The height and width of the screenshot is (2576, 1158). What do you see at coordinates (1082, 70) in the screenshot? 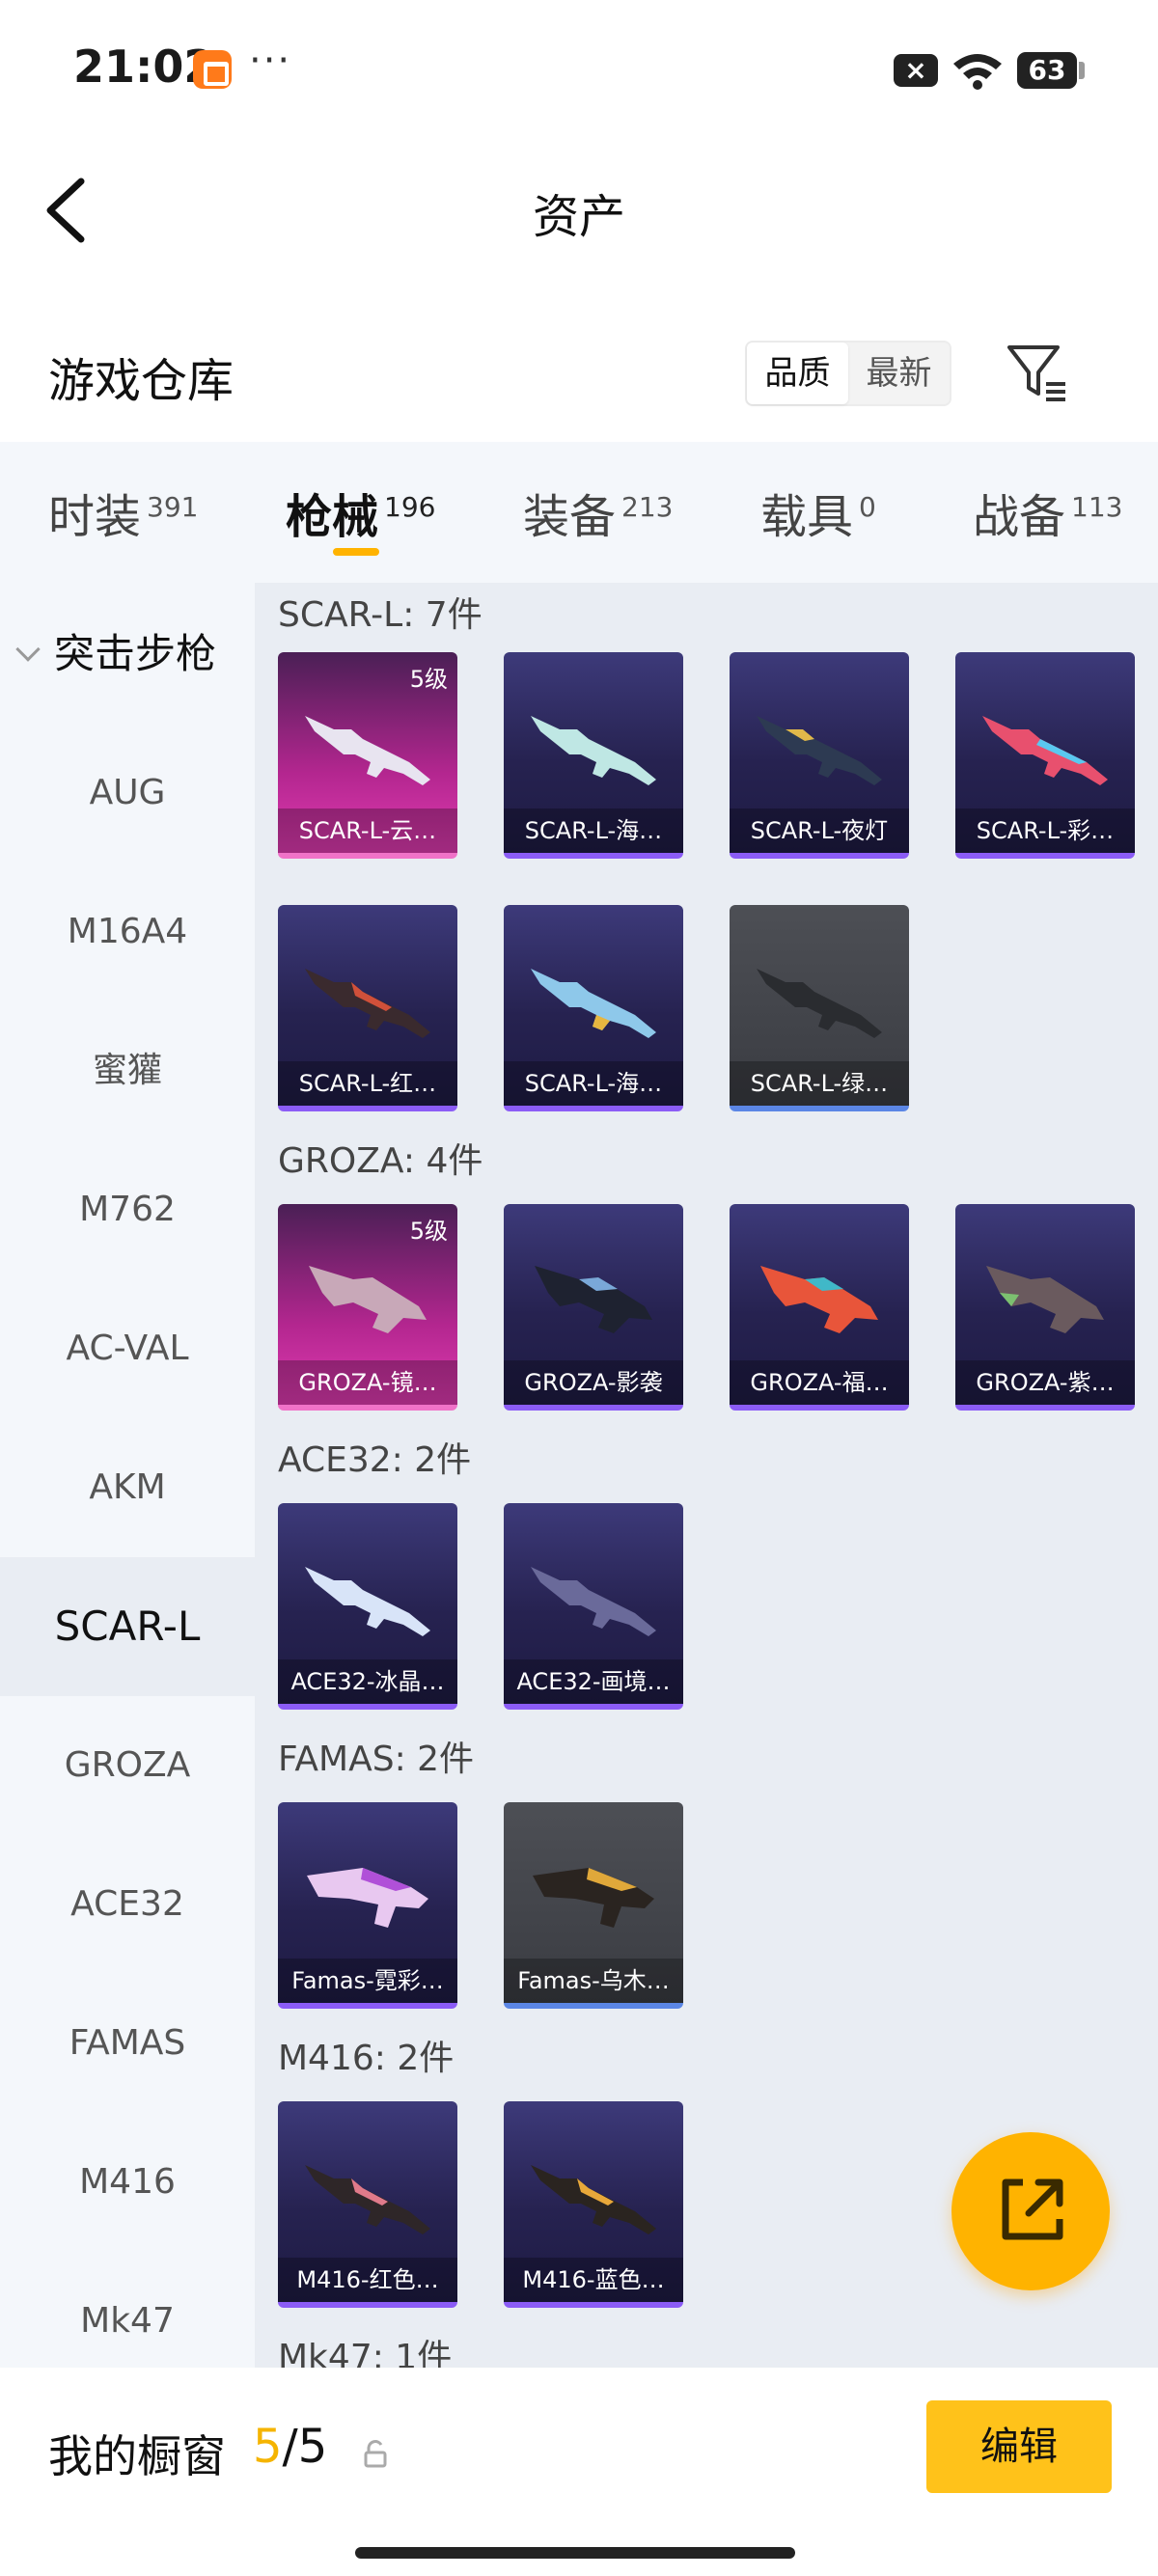
I see `battery-nub` at bounding box center [1082, 70].